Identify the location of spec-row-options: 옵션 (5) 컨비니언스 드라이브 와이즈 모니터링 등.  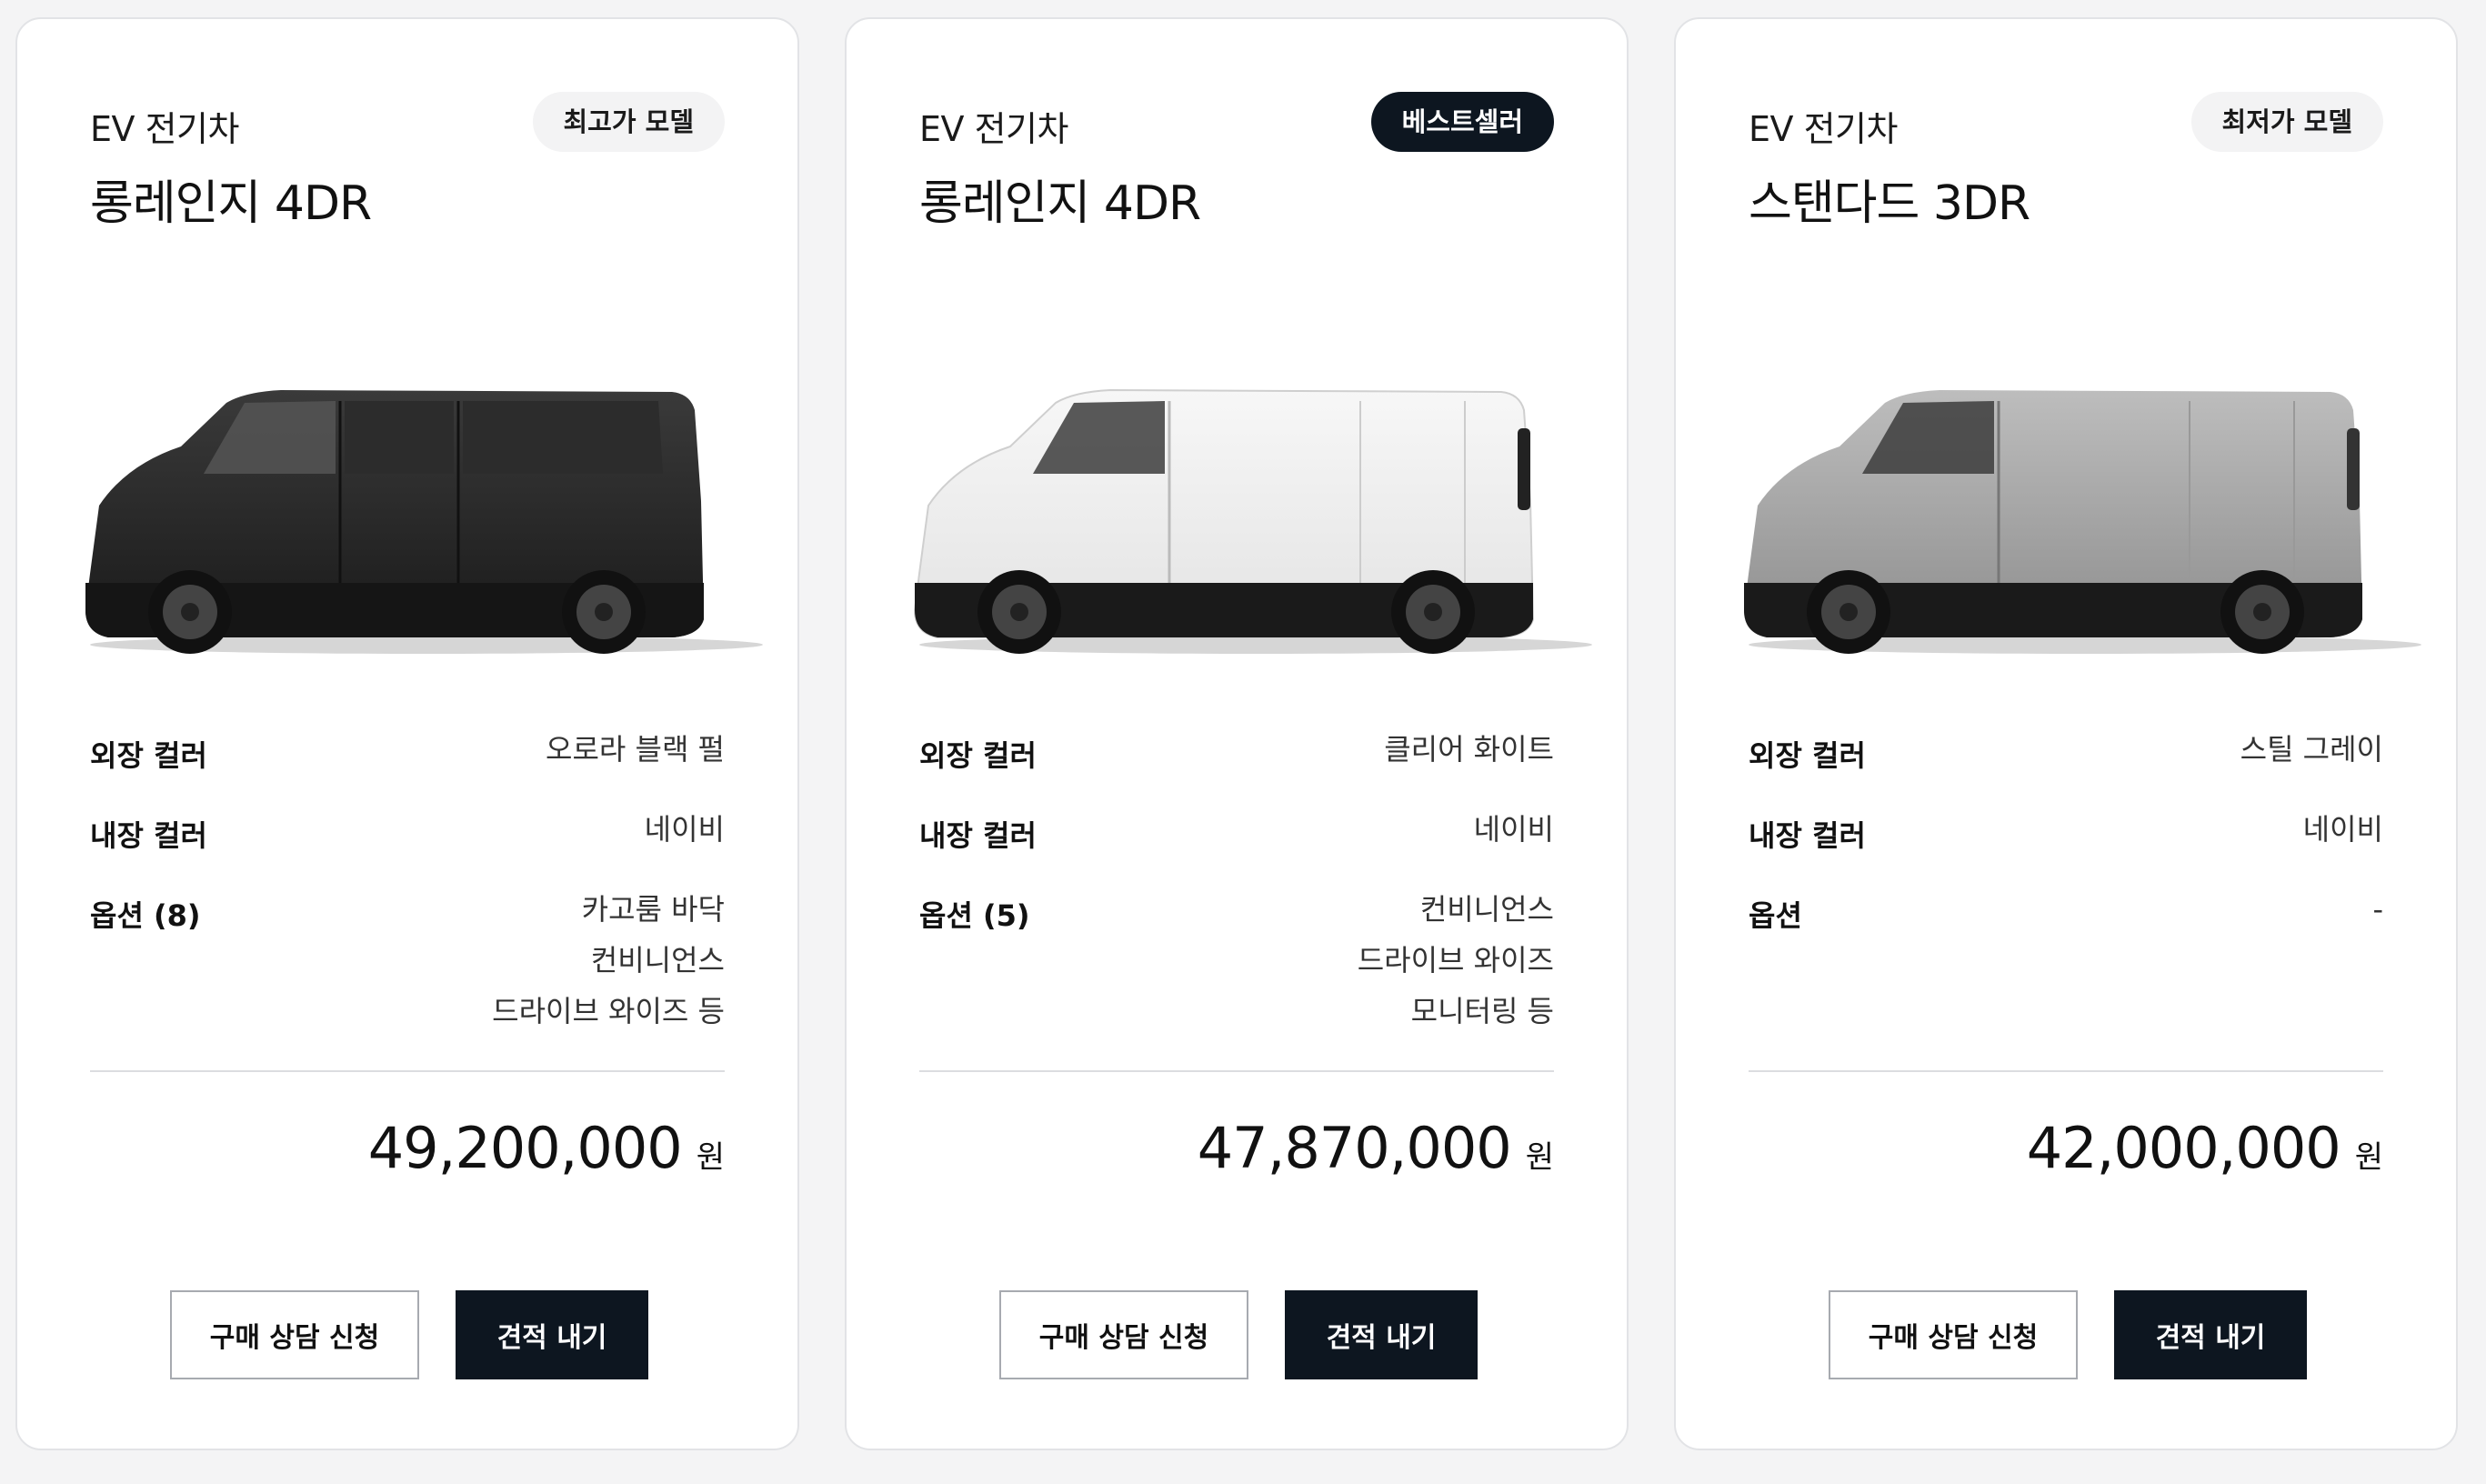
(1236, 964).